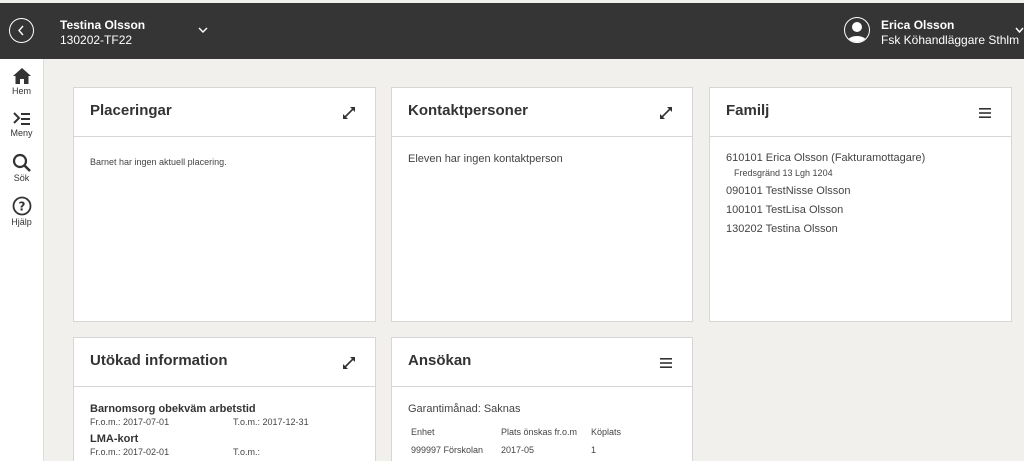 This screenshot has height=461, width=1024. Describe the element at coordinates (114, 439) in the screenshot. I see `extended-info-title: LMA-kort` at that location.